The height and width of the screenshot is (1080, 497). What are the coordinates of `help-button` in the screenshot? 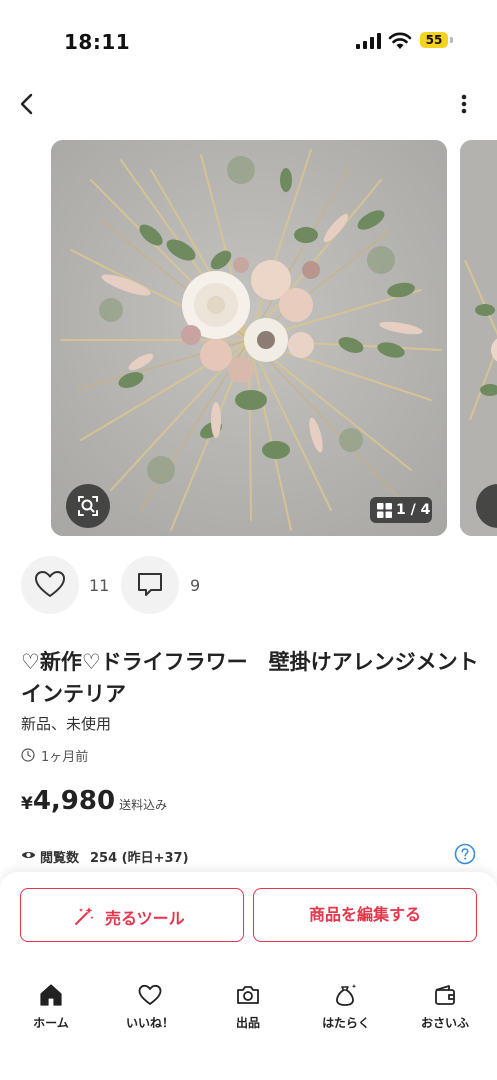 It's located at (465, 854).